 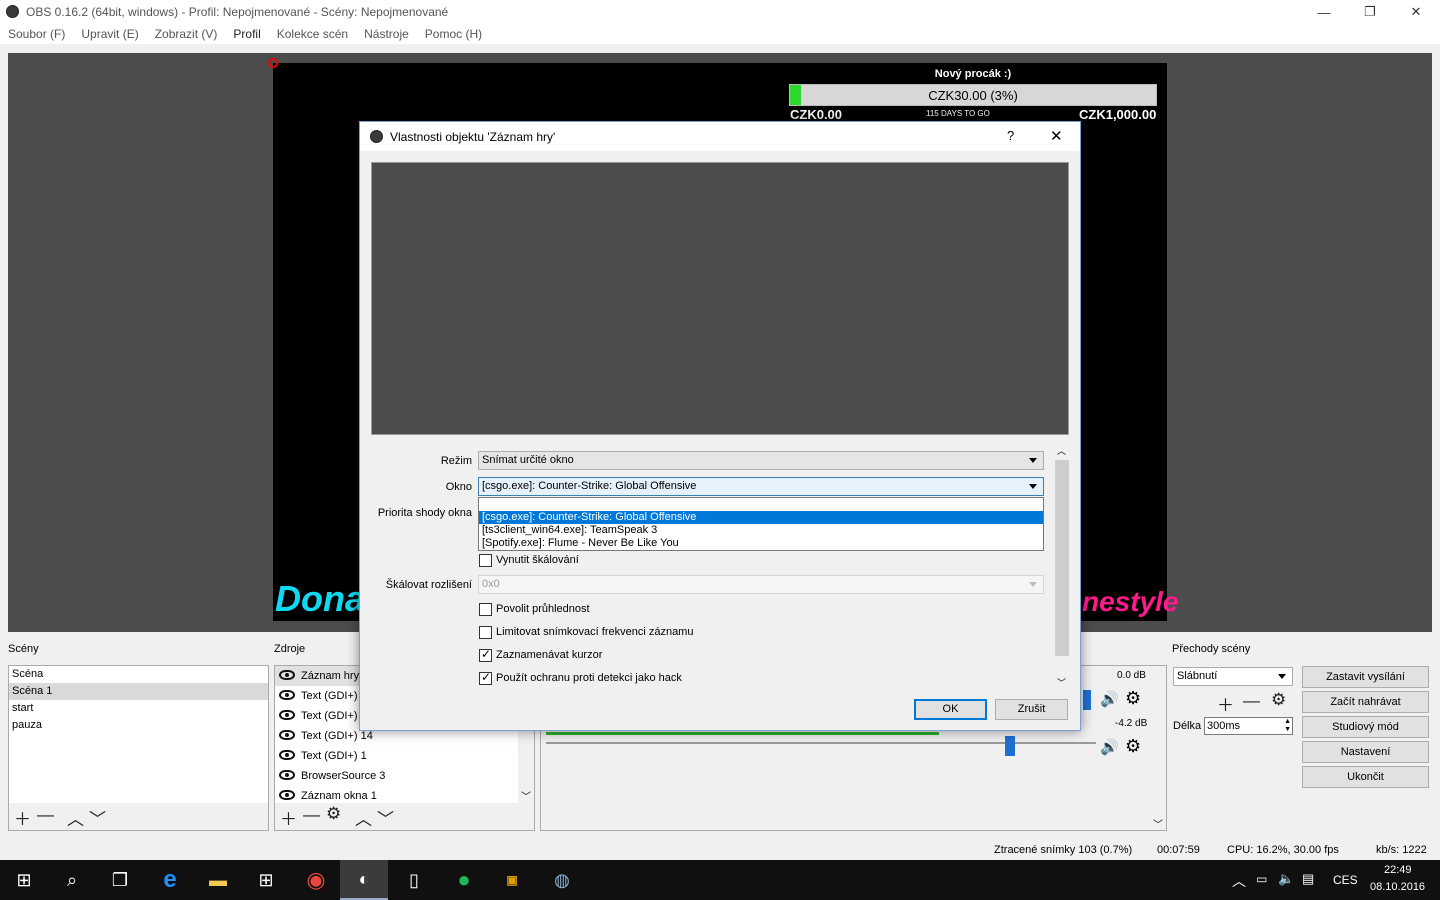 I want to click on menu-help: Pomoc (H), so click(x=453, y=34).